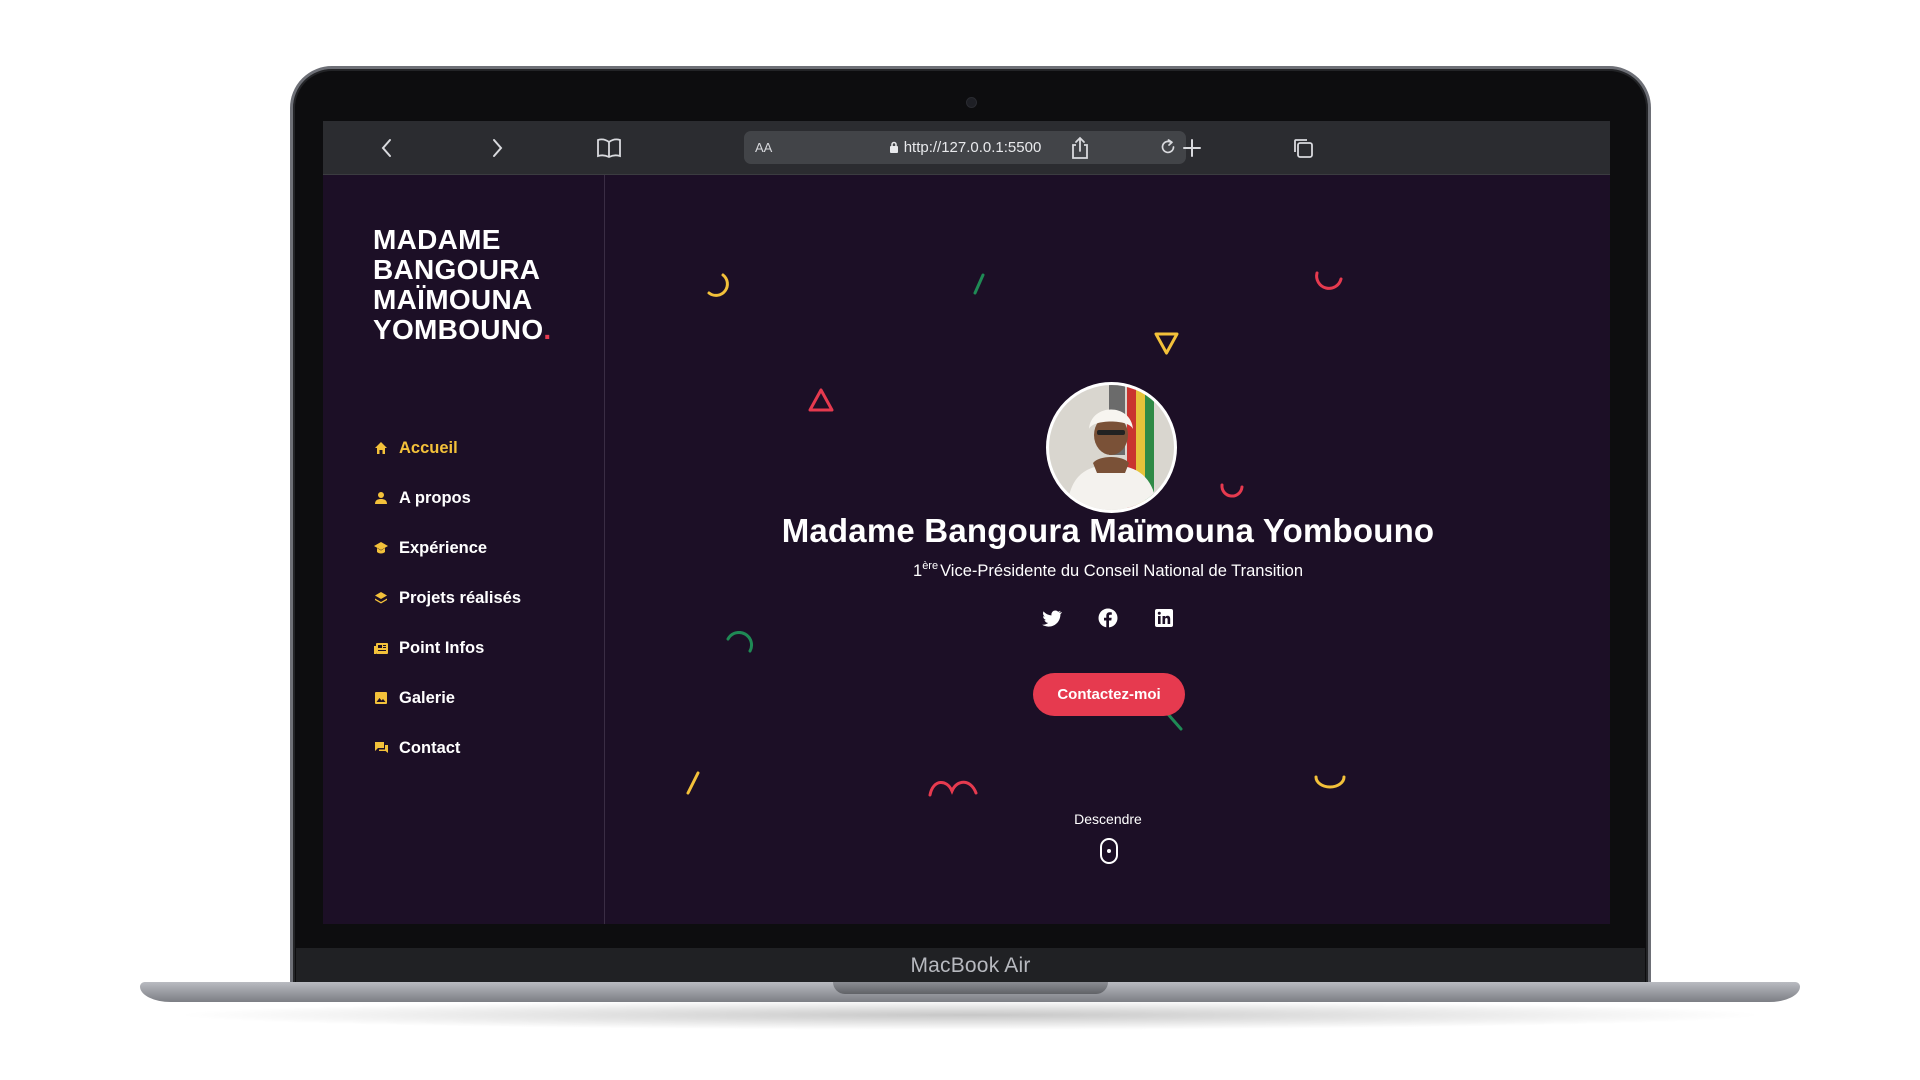 The image size is (1920, 1080). I want to click on url-display: http://127.0.0.1:5500, so click(965, 148).